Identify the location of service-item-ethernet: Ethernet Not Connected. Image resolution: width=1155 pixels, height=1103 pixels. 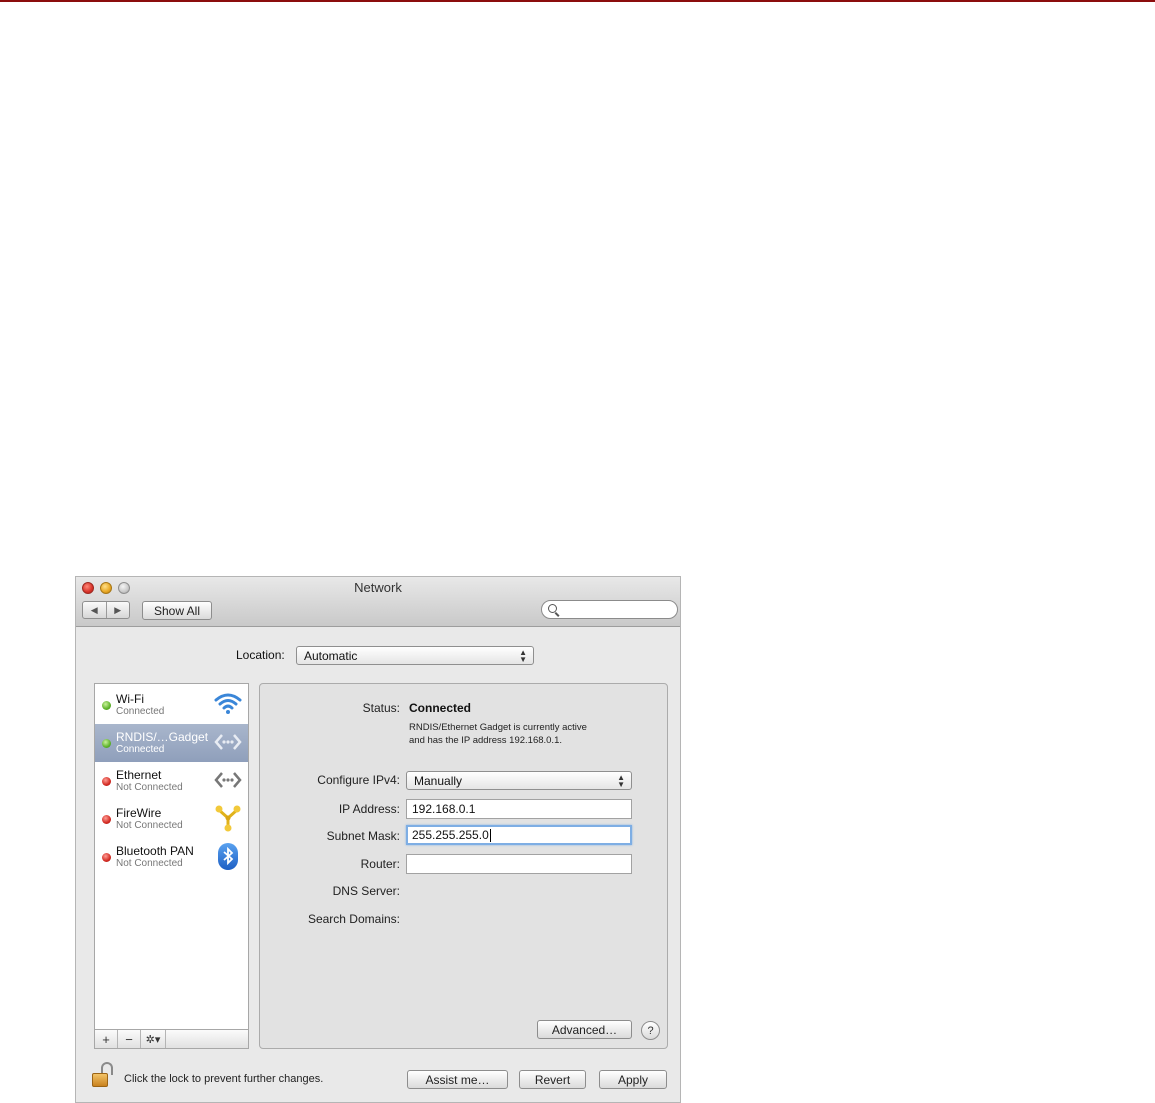
(171, 781).